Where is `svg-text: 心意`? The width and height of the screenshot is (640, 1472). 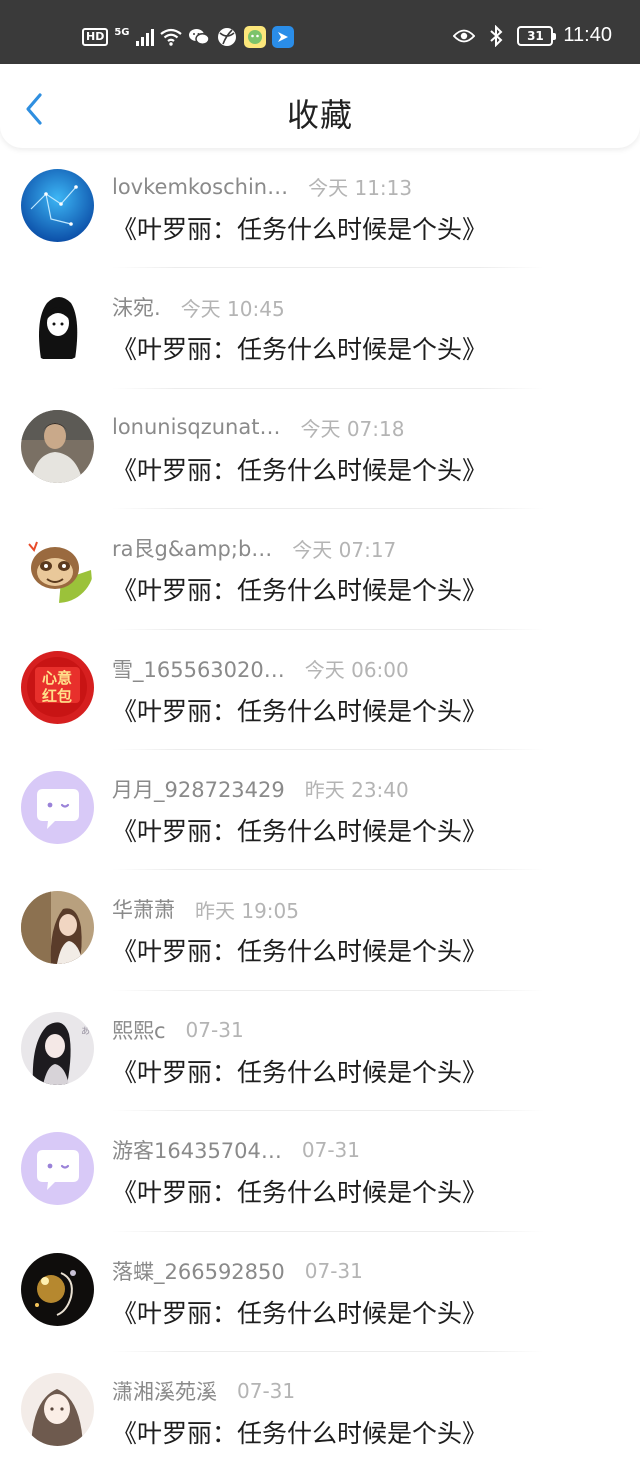 svg-text: 心意 is located at coordinates (57, 678).